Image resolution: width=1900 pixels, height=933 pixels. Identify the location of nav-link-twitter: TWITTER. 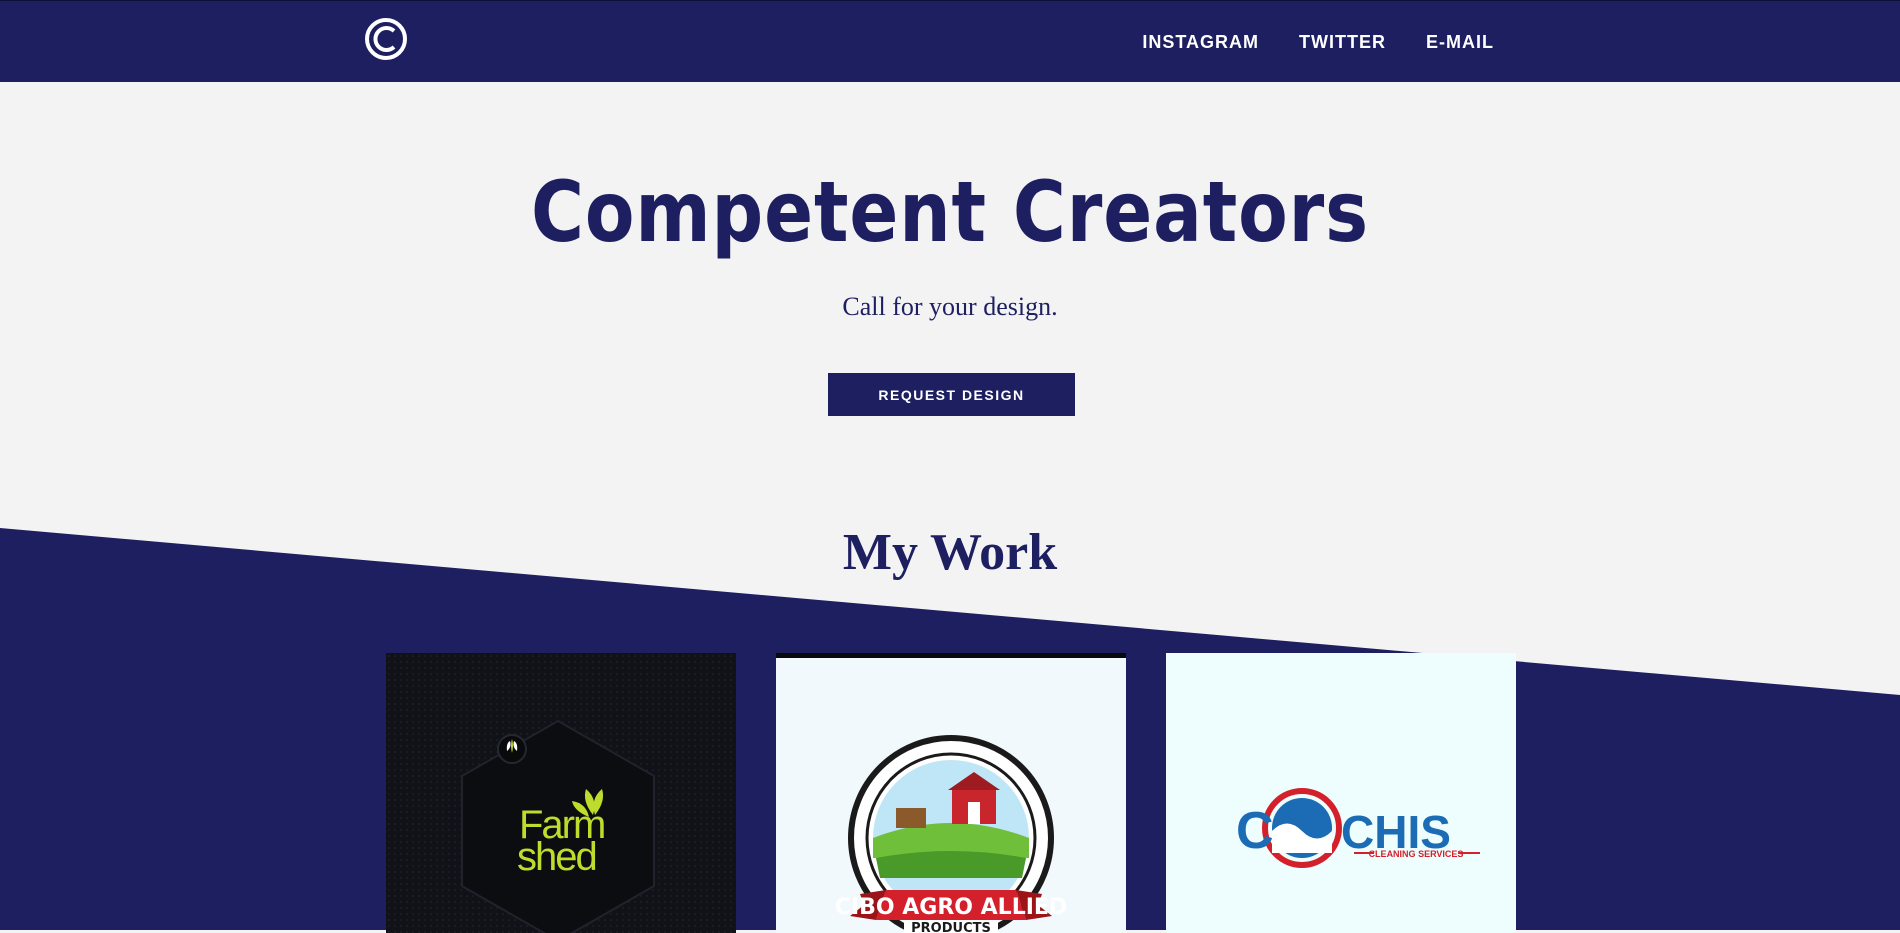
(1342, 42).